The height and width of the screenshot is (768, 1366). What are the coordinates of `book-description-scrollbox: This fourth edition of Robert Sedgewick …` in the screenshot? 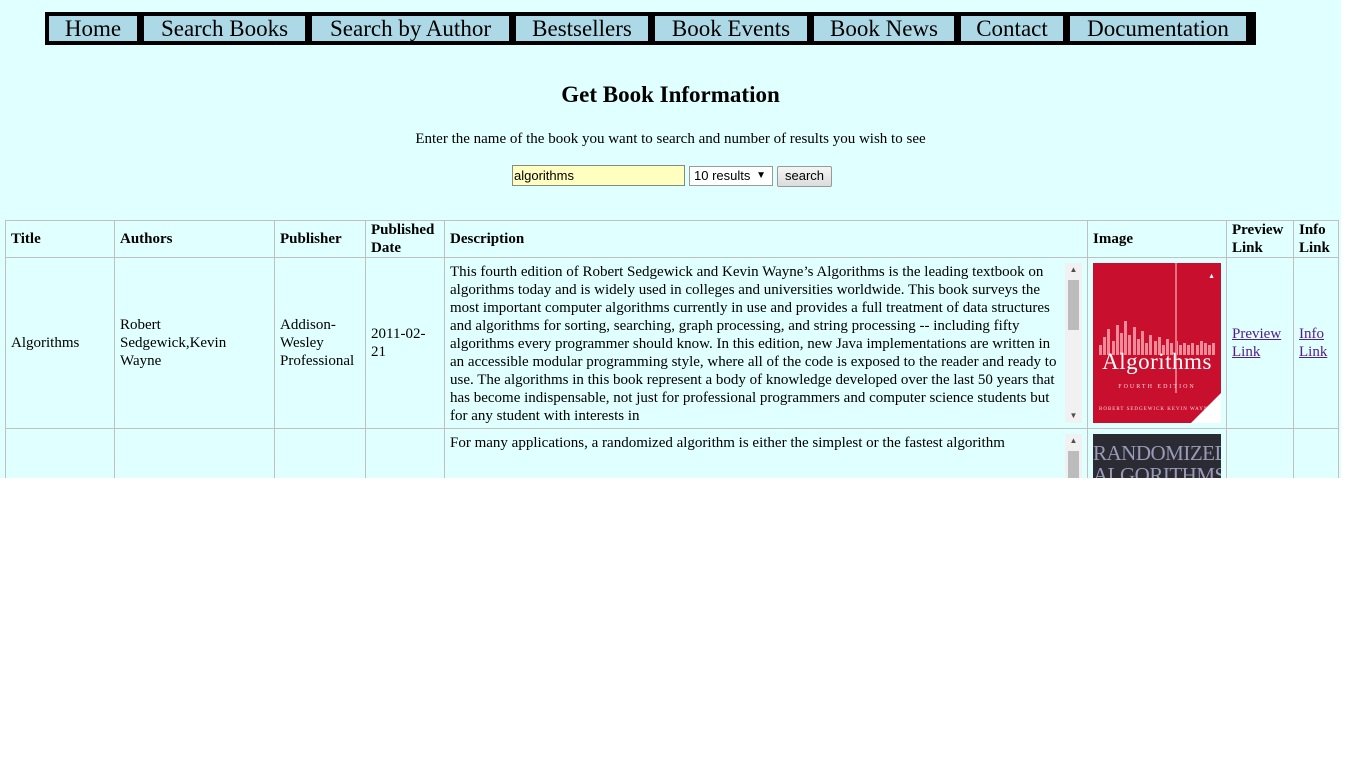 It's located at (766, 343).